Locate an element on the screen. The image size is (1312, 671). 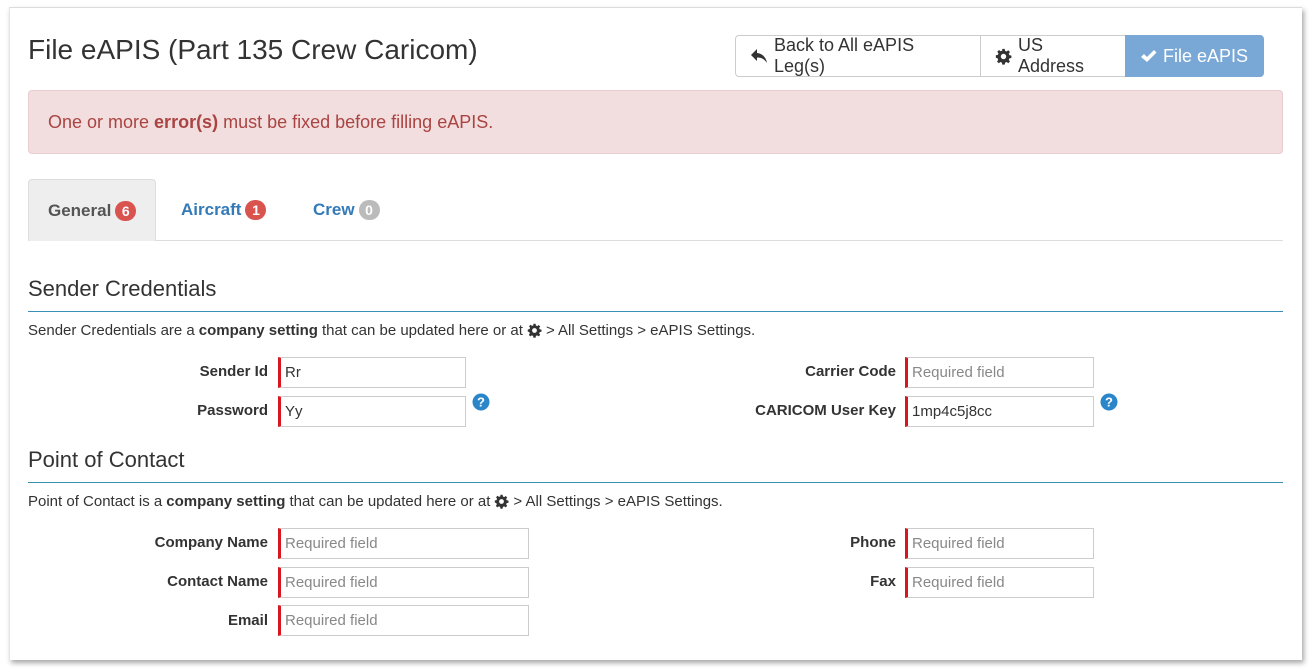
tab-crew-label: Crew is located at coordinates (334, 209).